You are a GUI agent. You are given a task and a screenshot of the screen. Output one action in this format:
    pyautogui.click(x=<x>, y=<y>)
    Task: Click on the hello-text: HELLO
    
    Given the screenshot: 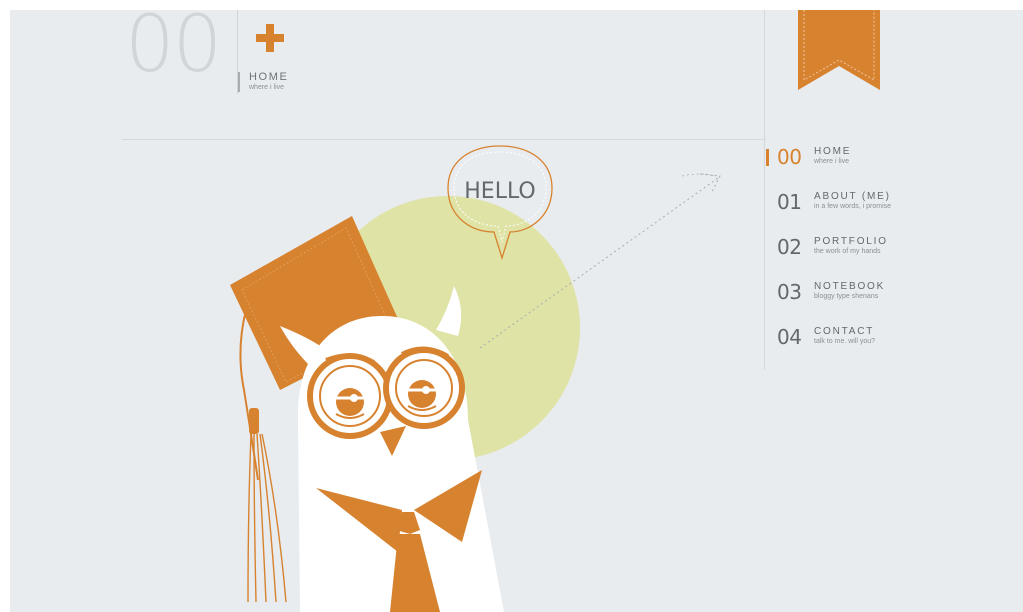 What is the action you would take?
    pyautogui.click(x=500, y=191)
    